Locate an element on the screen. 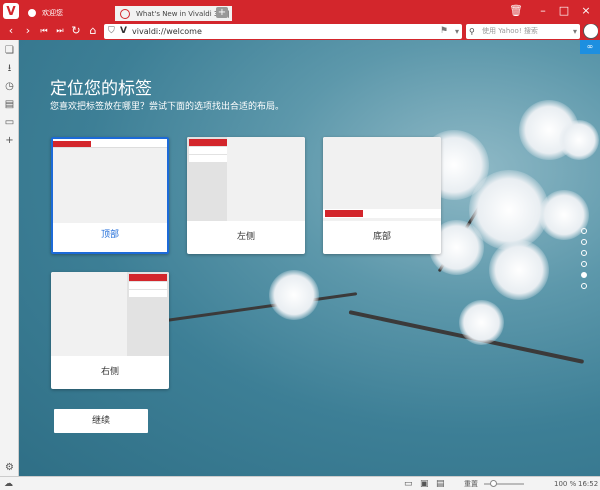 The image size is (600, 490). tab-position-right-option: 右侧 is located at coordinates (110, 330).